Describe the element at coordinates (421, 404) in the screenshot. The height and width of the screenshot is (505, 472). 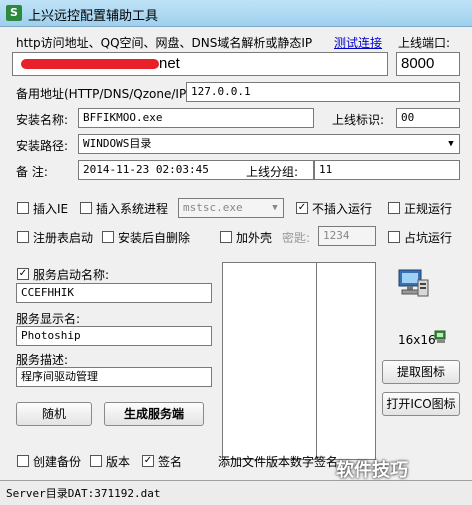
I see `open-ico-button: 打开ICO图标` at that location.